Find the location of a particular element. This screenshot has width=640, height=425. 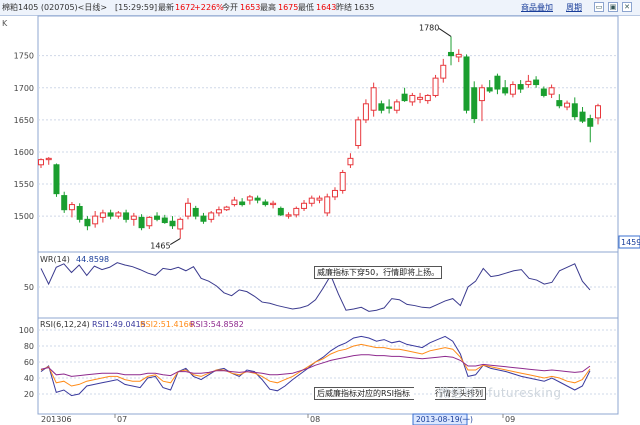

rsi-ytick: 80 is located at coordinates (29, 346).